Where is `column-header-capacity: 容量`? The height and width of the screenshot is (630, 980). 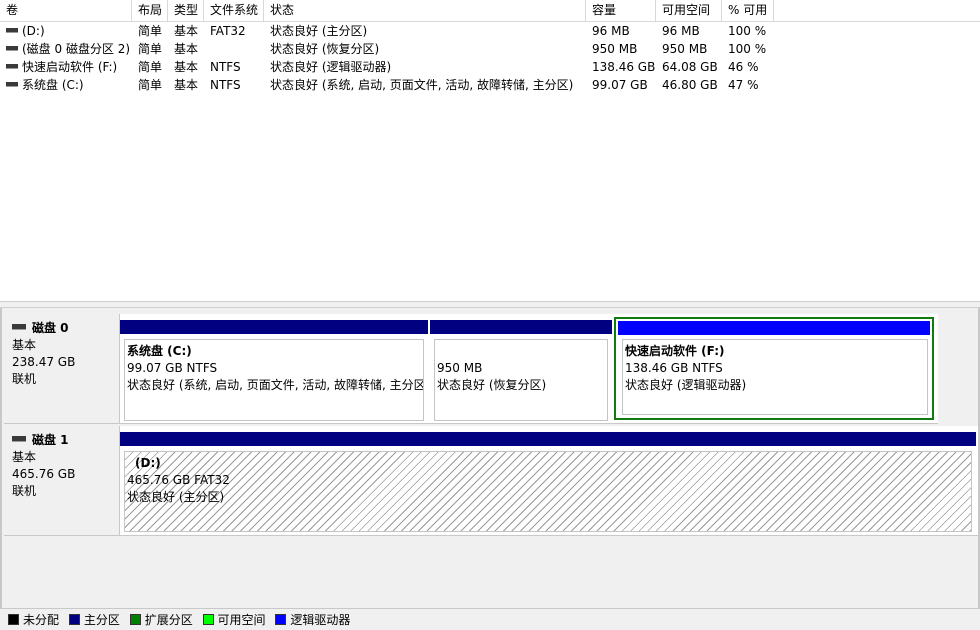 column-header-capacity: 容量 is located at coordinates (621, 11).